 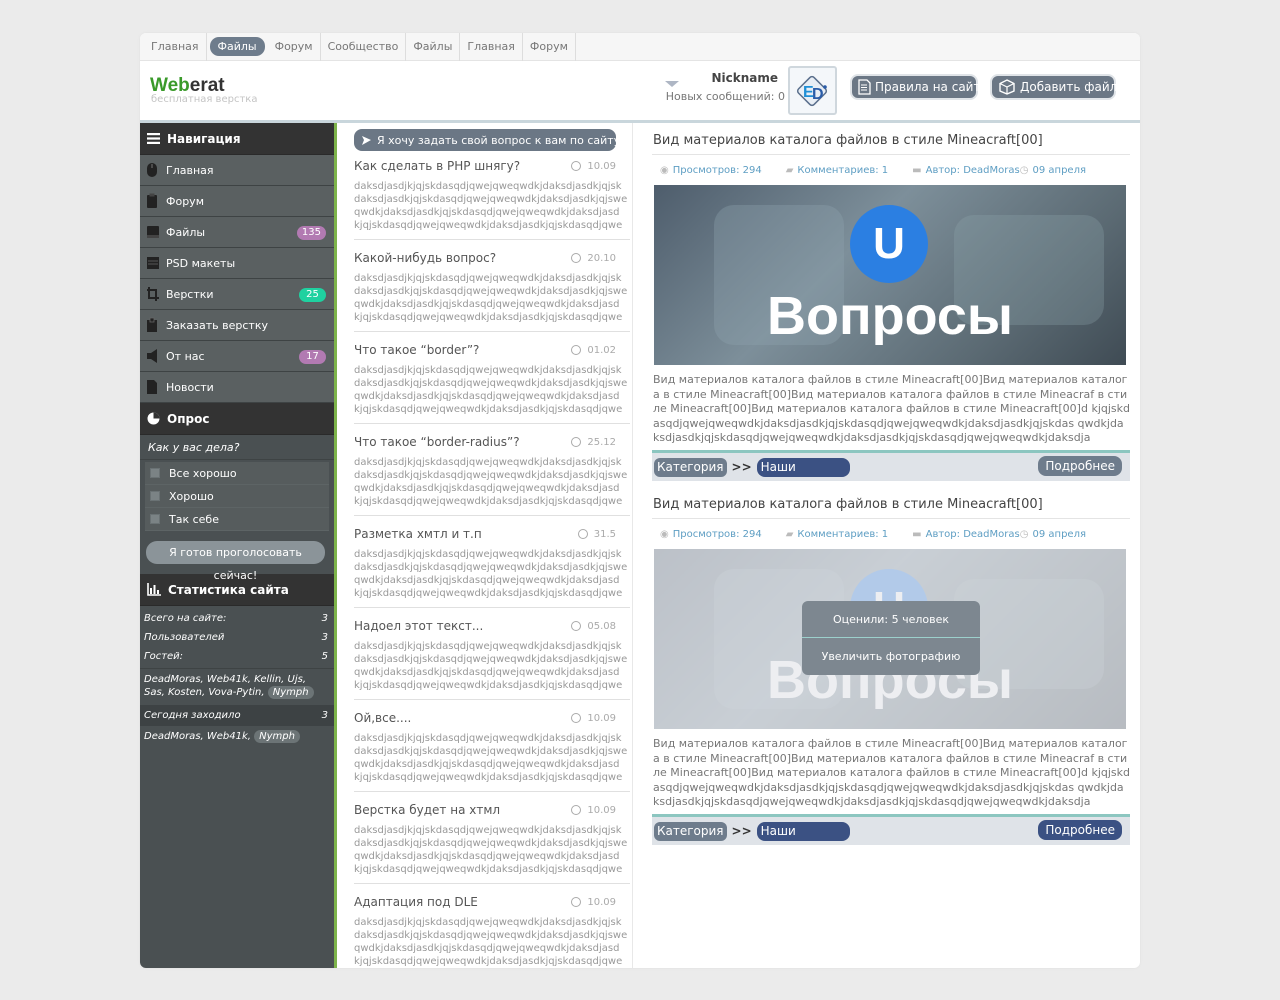 I want to click on online-user-pill: Nymph, so click(x=290, y=692).